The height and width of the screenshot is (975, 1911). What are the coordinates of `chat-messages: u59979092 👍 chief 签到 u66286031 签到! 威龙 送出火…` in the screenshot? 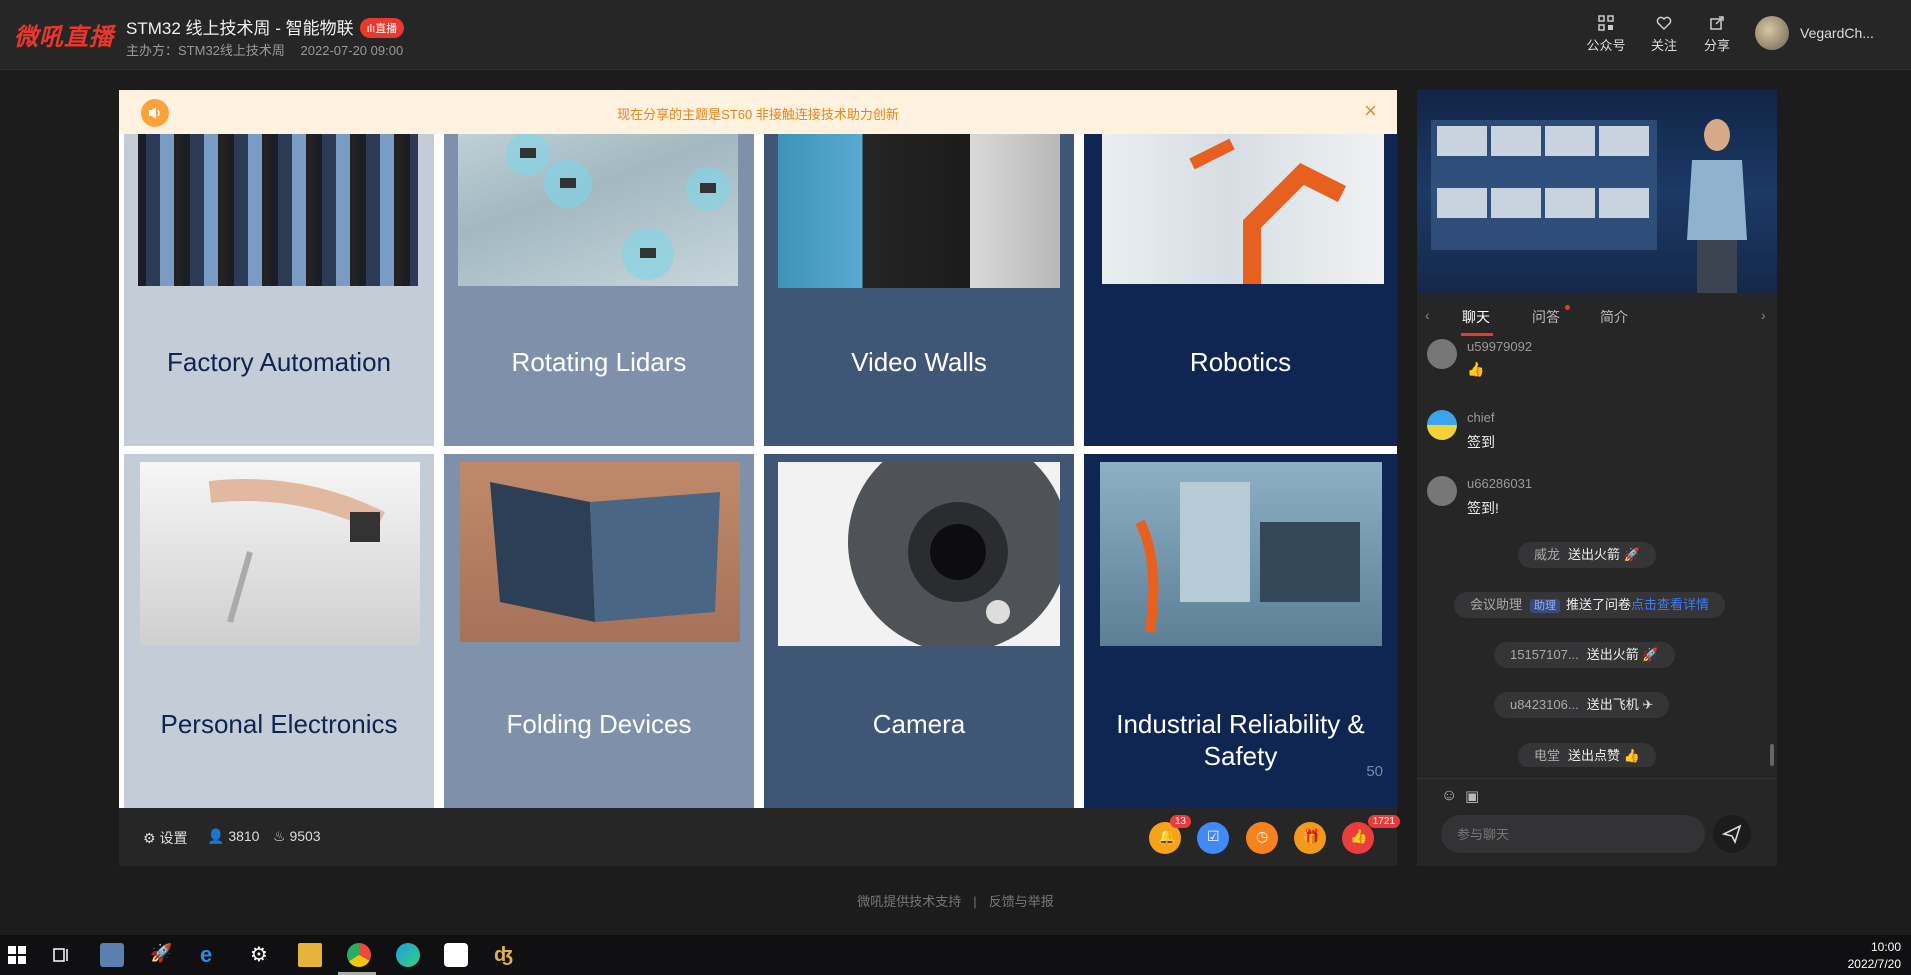 It's located at (1597, 552).